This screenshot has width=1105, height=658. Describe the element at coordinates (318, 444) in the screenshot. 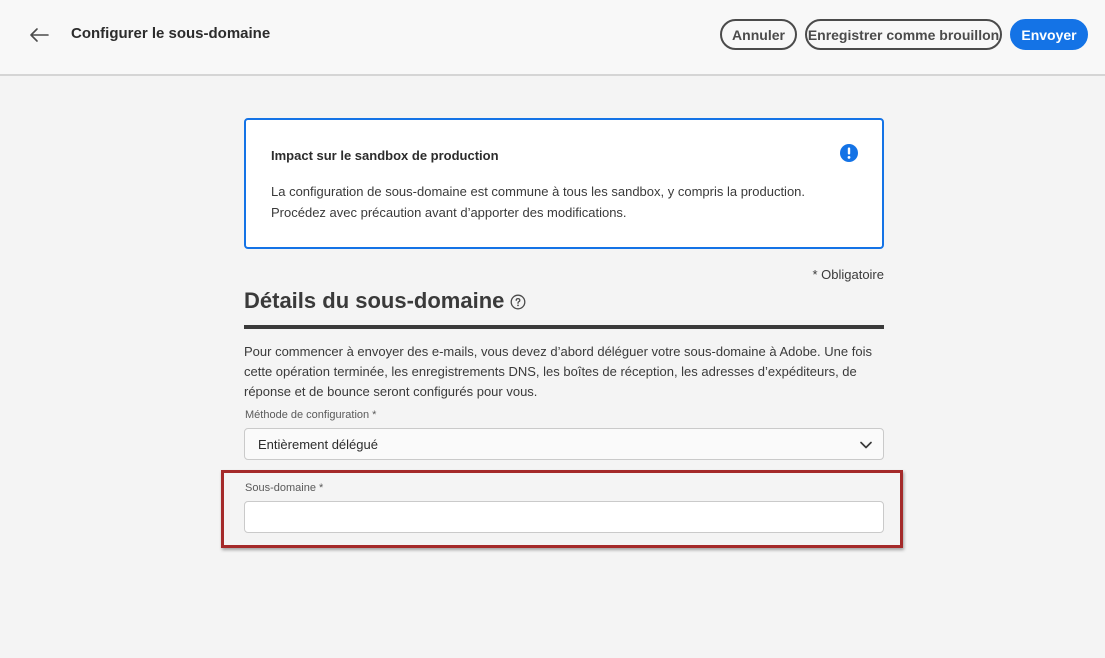

I see `method-select-value: Entièrement délégué` at that location.